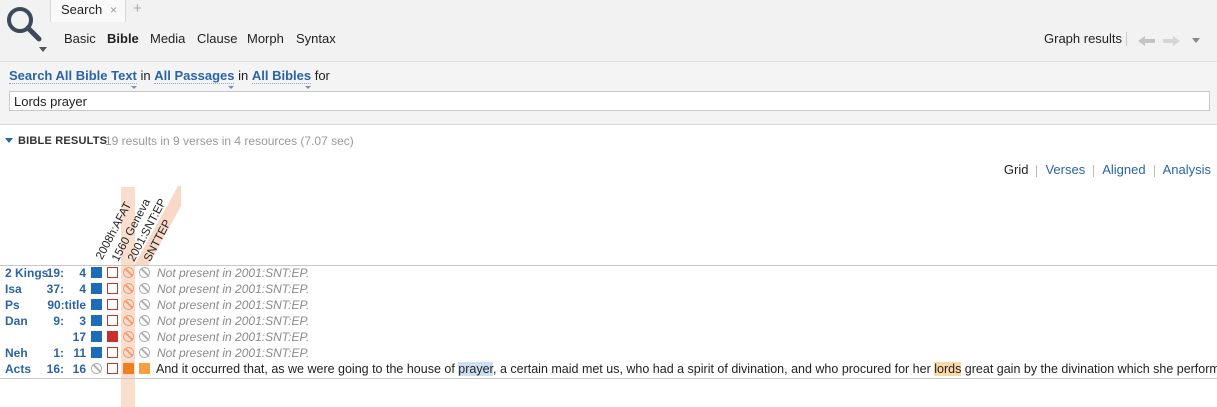 This screenshot has height=407, width=1217. I want to click on graph-results-button: Graph results, so click(1083, 38).